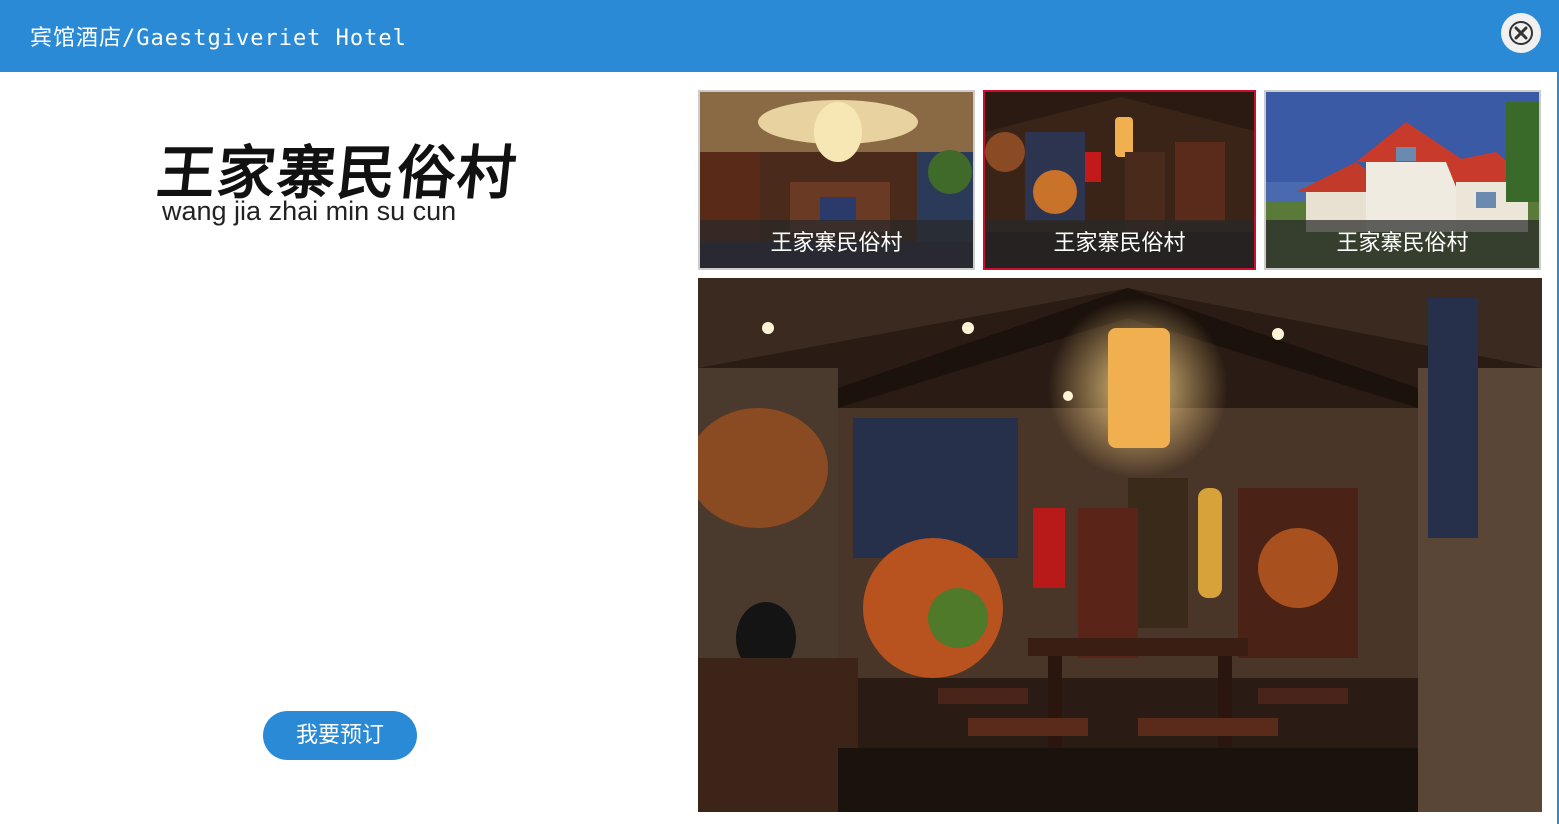  Describe the element at coordinates (309, 211) in the screenshot. I see `brand-logo-pinyin: wang jia zhai min su cun` at that location.